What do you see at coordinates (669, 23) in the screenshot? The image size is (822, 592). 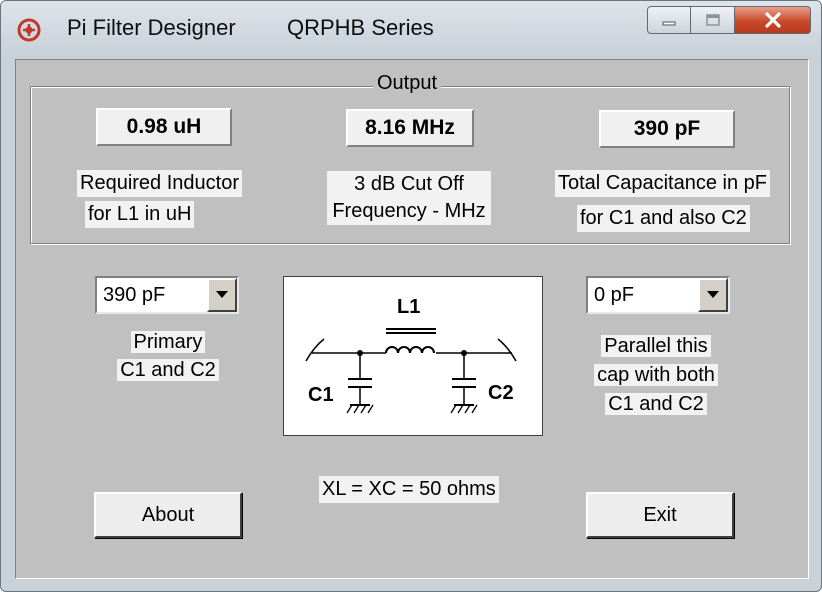 I see `minimize-icon` at bounding box center [669, 23].